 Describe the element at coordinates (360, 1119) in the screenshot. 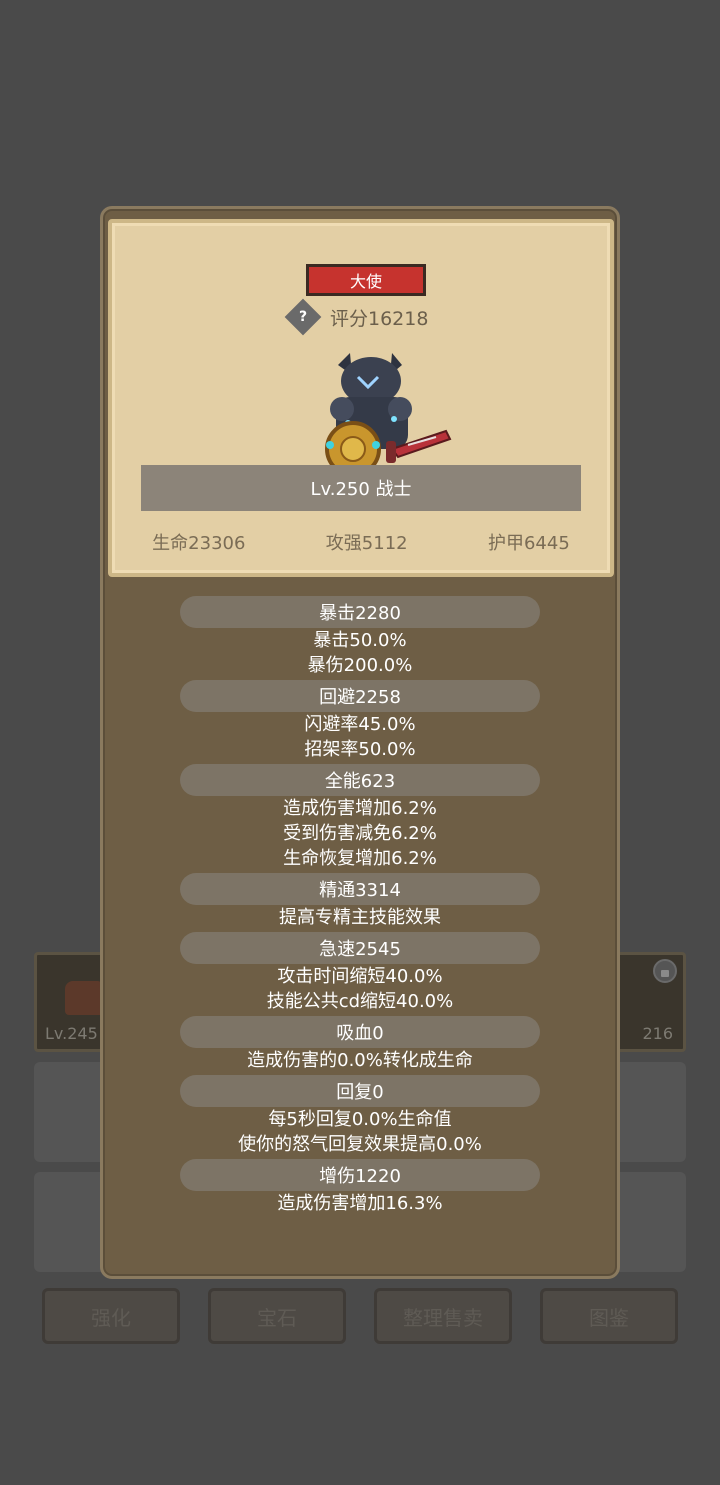

I see `attribute-line: 每5秒回复0.0%生命值` at that location.